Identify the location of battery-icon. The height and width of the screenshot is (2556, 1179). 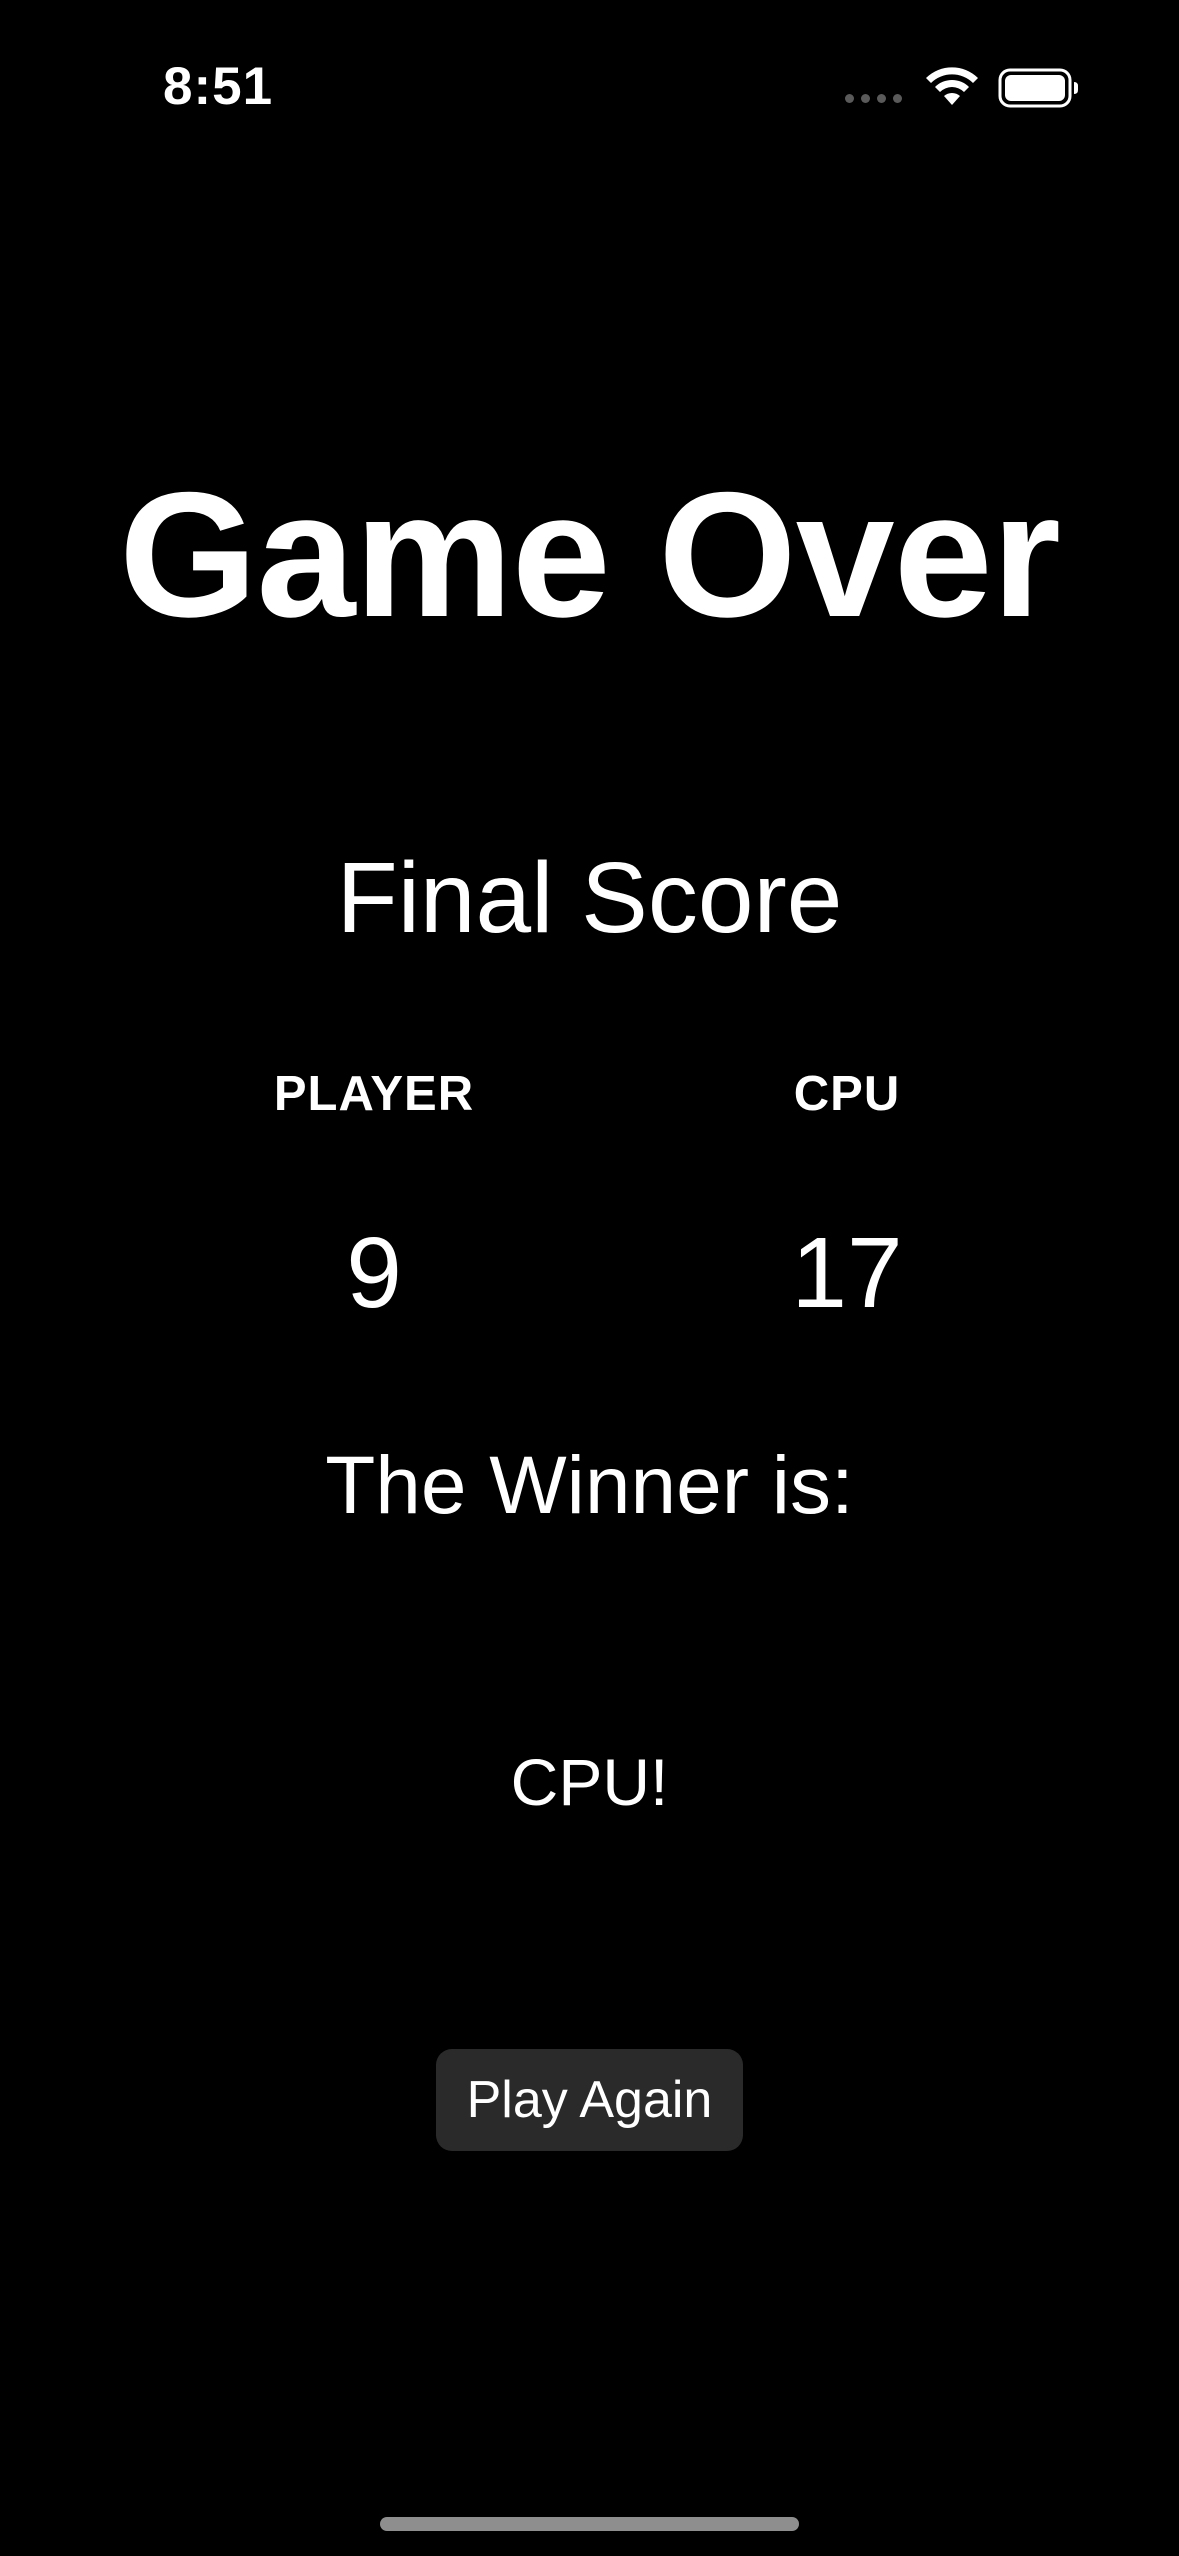
(1038, 88).